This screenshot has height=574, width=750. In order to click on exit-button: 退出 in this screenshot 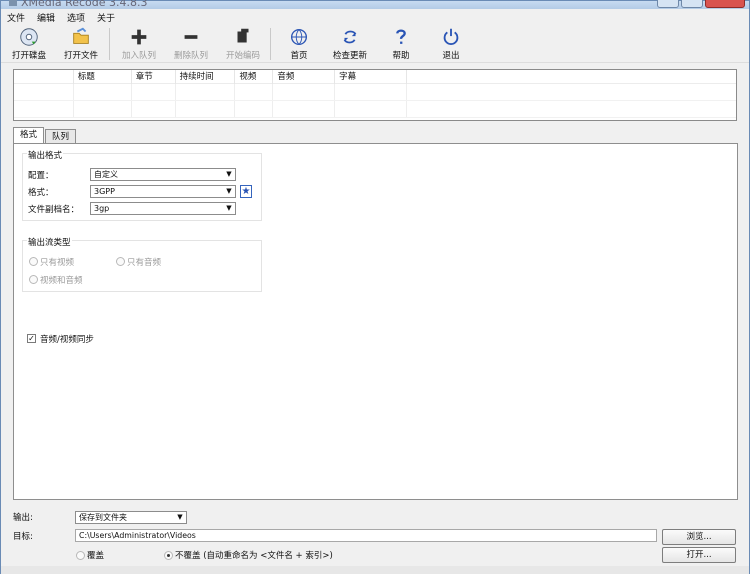, I will do `click(451, 44)`.